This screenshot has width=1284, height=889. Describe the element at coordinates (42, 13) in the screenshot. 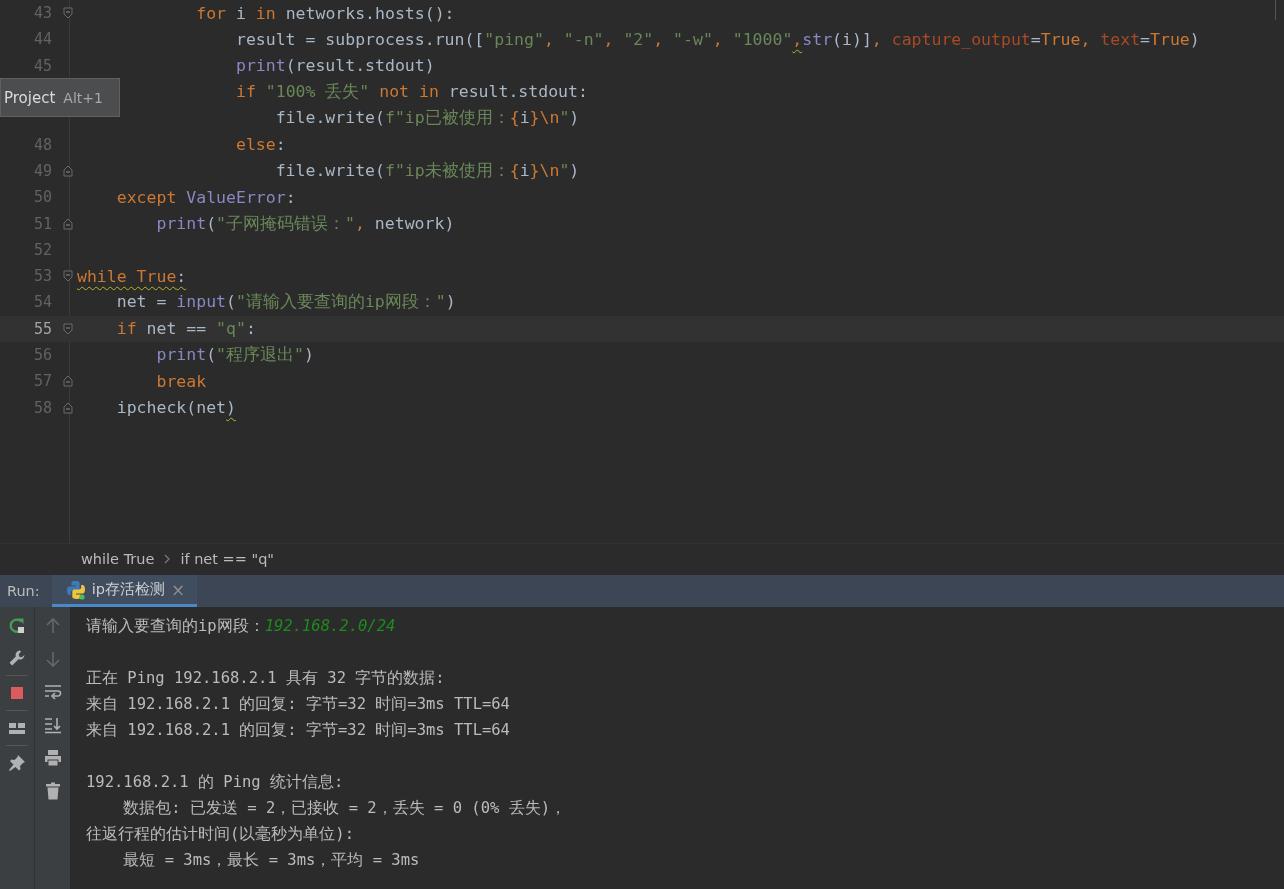

I see `line-number: 43` at that location.